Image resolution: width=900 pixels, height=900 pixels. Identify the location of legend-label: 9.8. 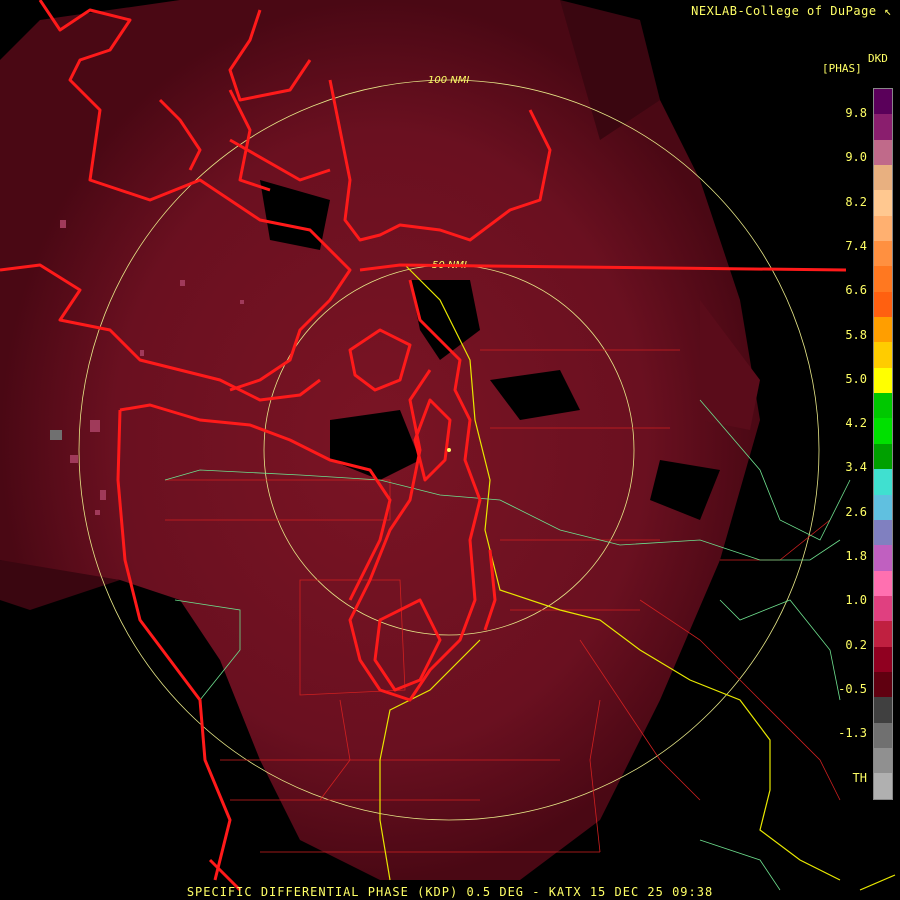
(856, 113).